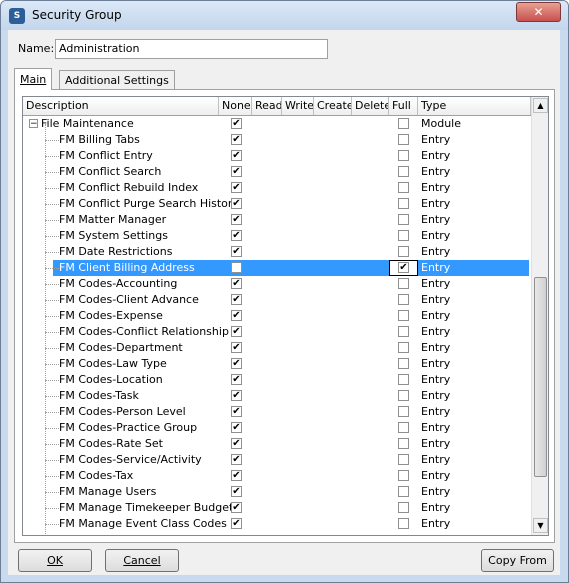 Image resolution: width=569 pixels, height=583 pixels. What do you see at coordinates (277, 492) in the screenshot?
I see `table-row: FM Manage Users Entry` at bounding box center [277, 492].